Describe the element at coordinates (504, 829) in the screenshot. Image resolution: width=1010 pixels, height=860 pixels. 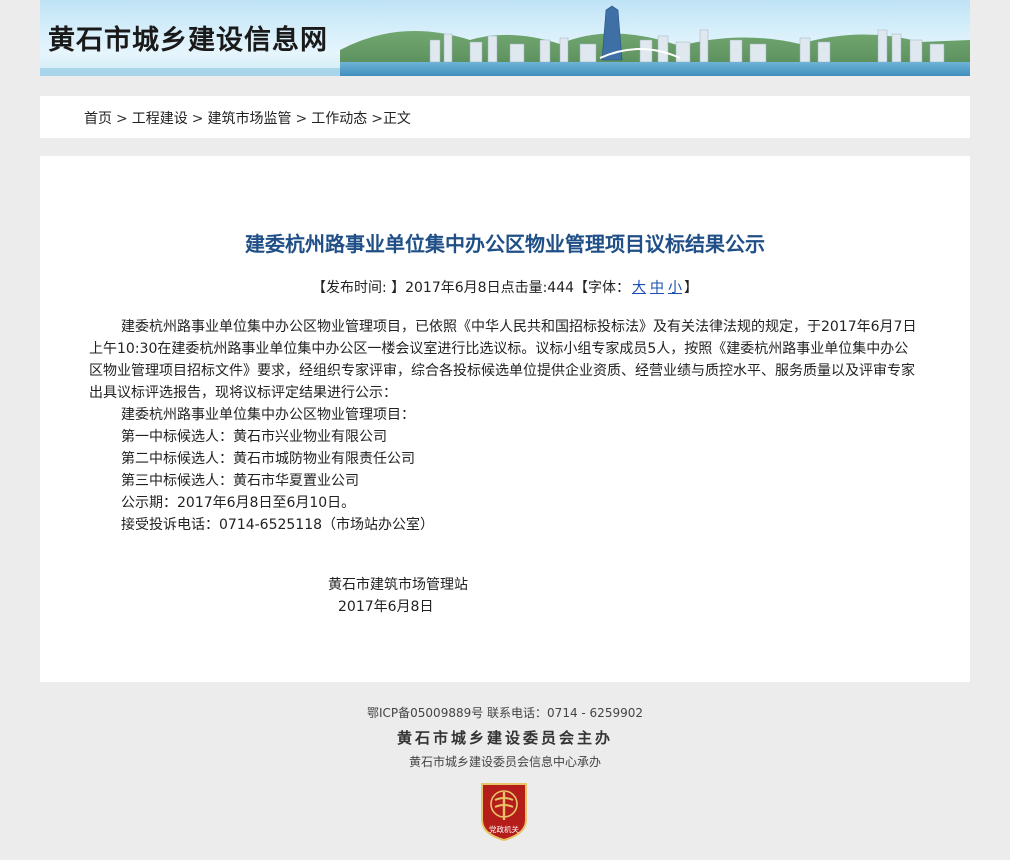
I see `emblem-label: 党政机关` at that location.